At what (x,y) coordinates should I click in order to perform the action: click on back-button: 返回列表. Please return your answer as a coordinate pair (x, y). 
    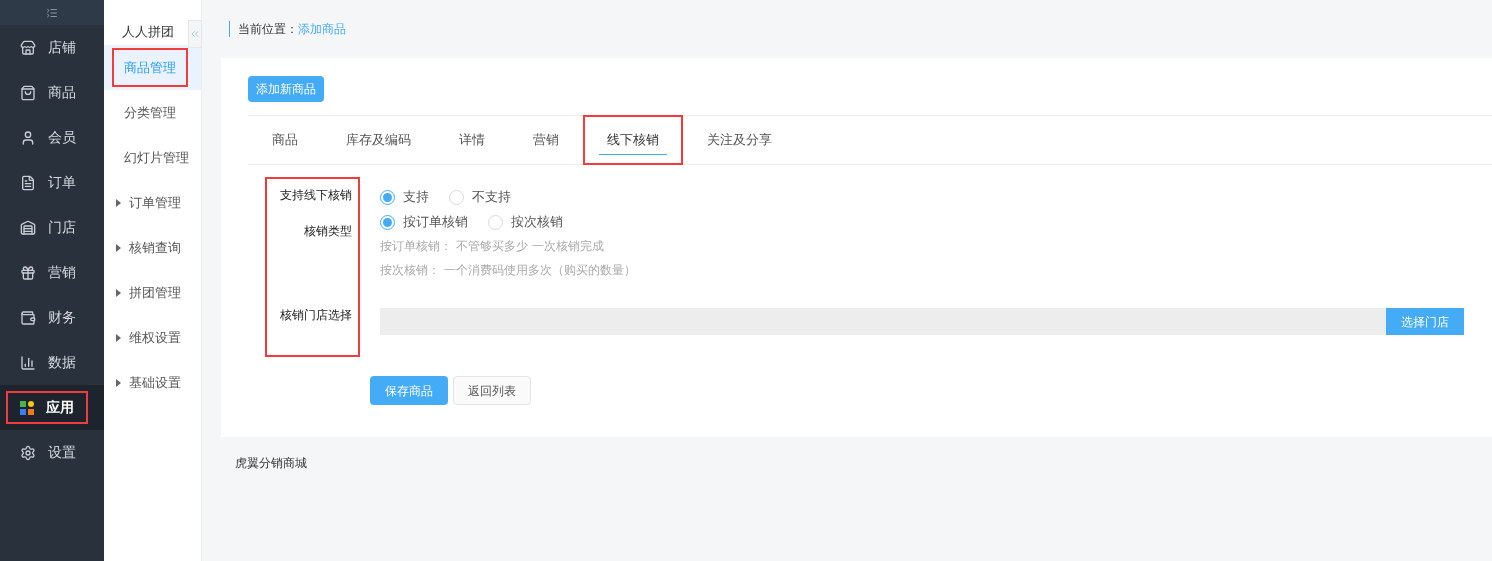
    Looking at the image, I should click on (492, 390).